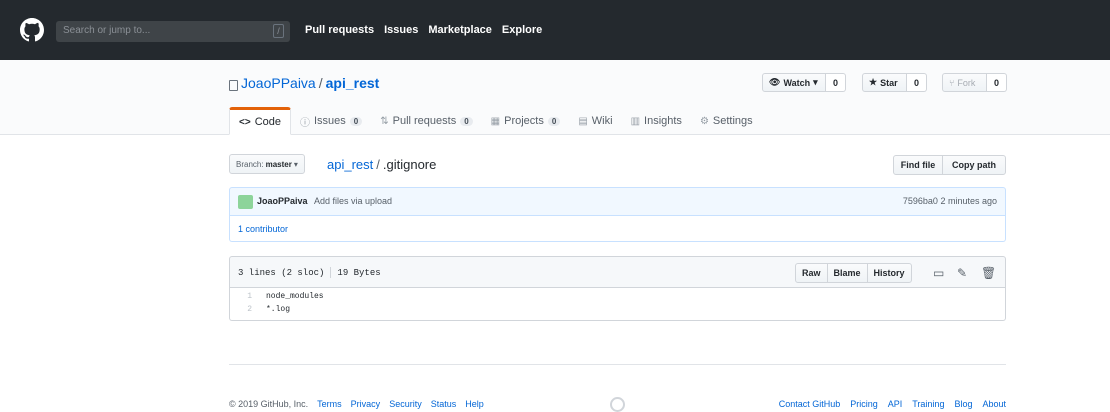 The width and height of the screenshot is (1110, 412). What do you see at coordinates (884, 82) in the screenshot?
I see `star-button: ★ Star` at bounding box center [884, 82].